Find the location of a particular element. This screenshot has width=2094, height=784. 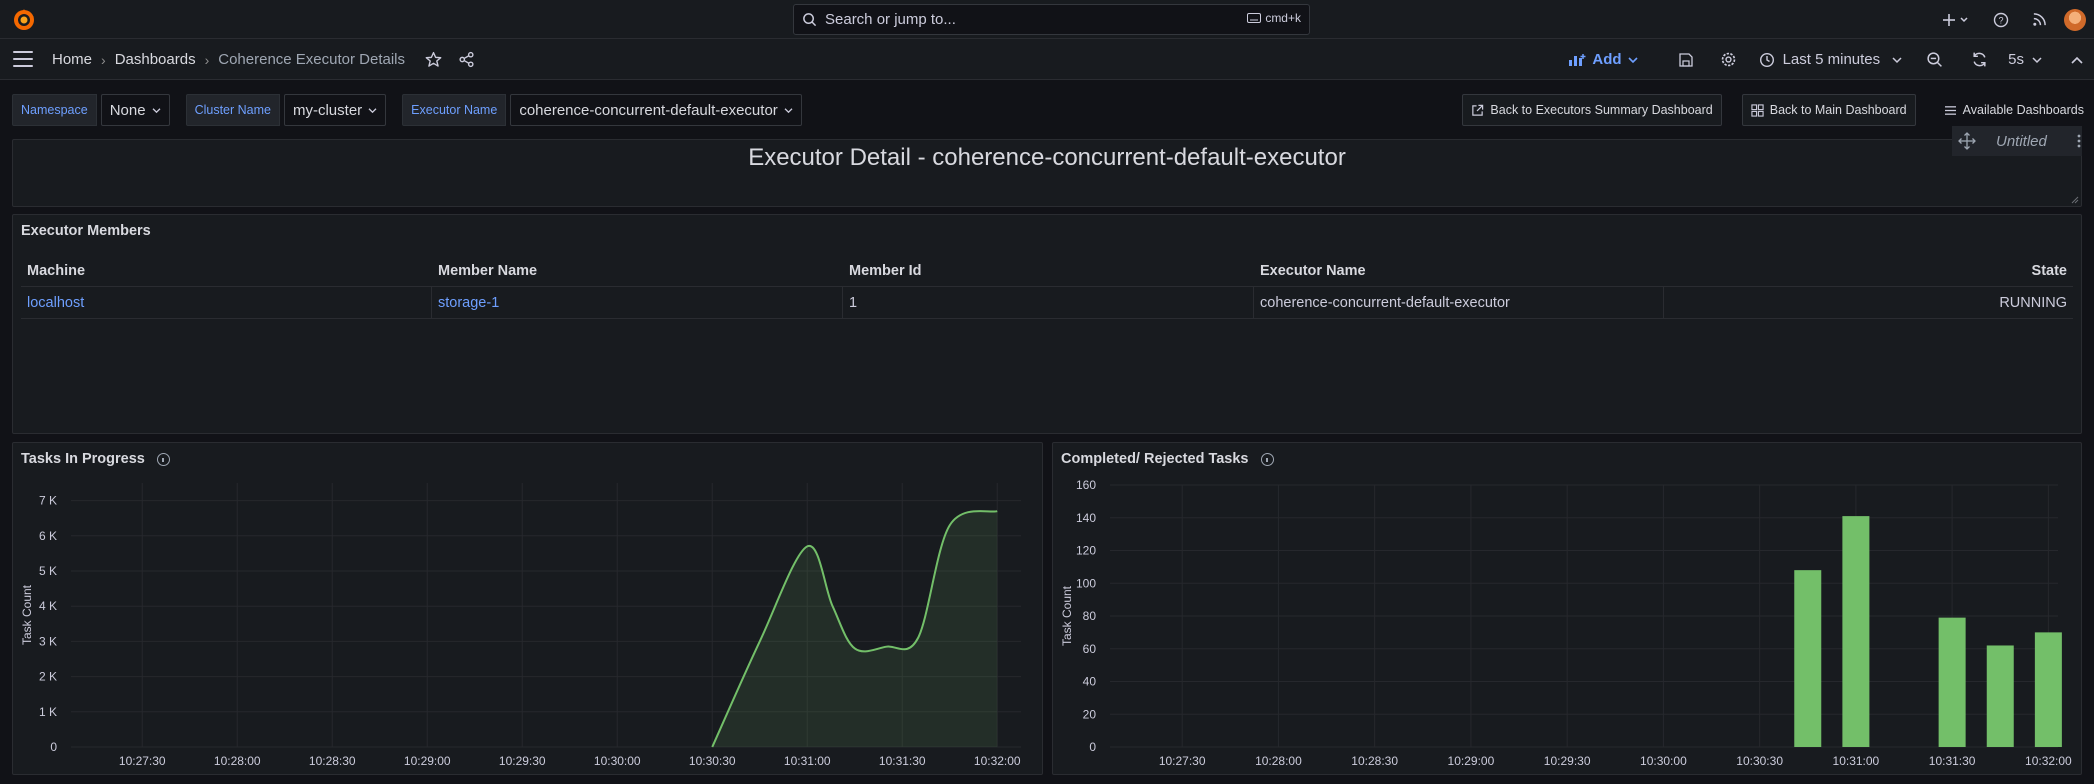

time-range-picker: Last 5 minutes is located at coordinates (1831, 59).